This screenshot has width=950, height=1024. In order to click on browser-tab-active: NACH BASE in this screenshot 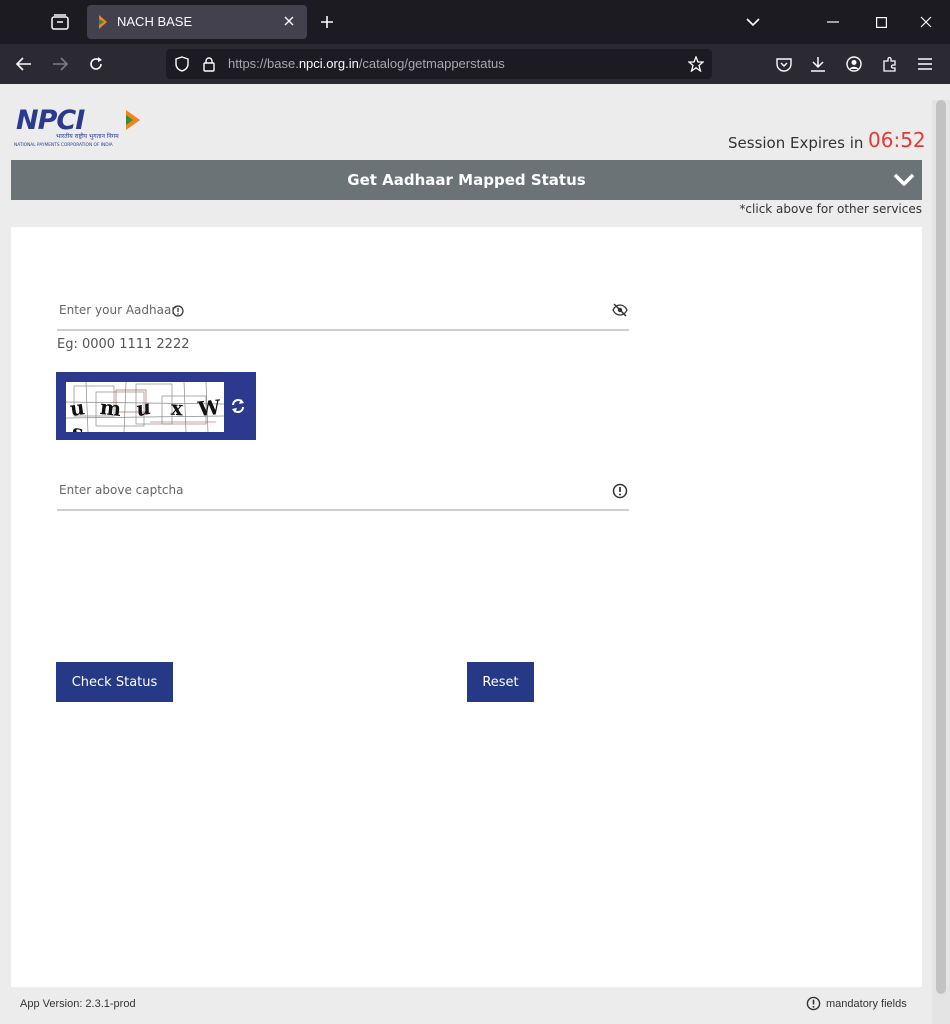, I will do `click(197, 22)`.